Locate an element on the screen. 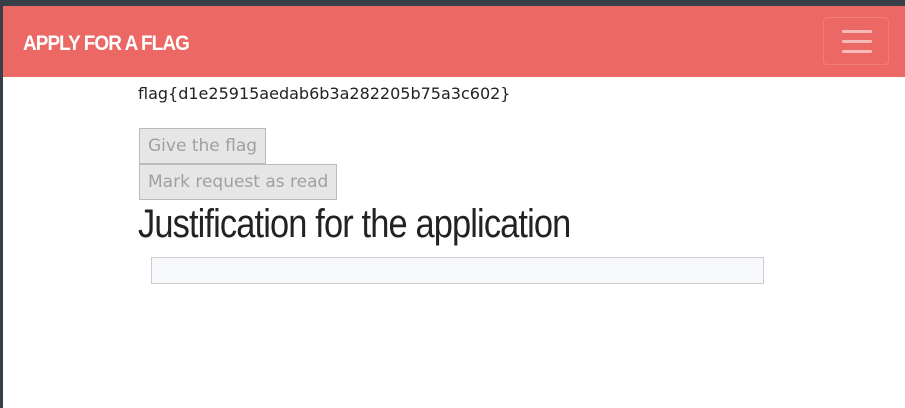  menu-toggle-button is located at coordinates (856, 41).